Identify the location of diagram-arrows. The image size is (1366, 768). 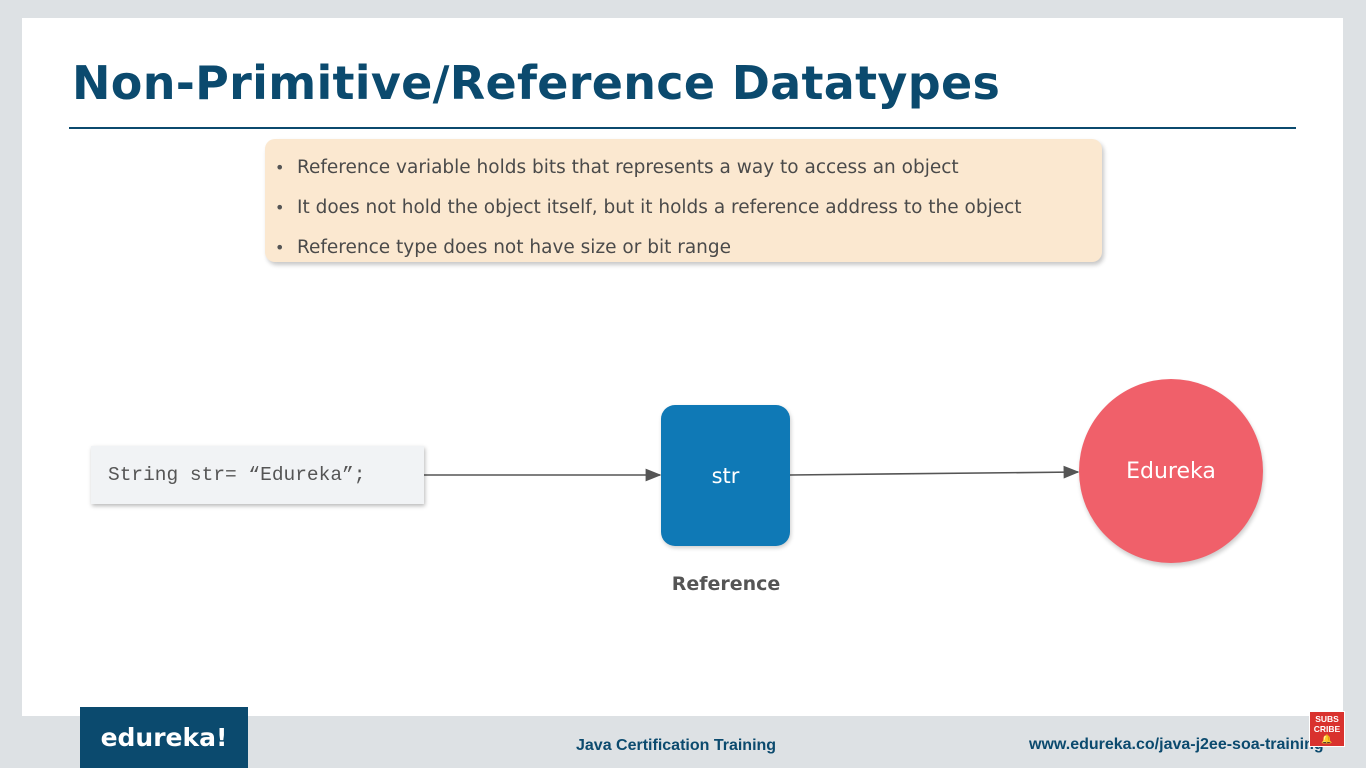
(752, 473).